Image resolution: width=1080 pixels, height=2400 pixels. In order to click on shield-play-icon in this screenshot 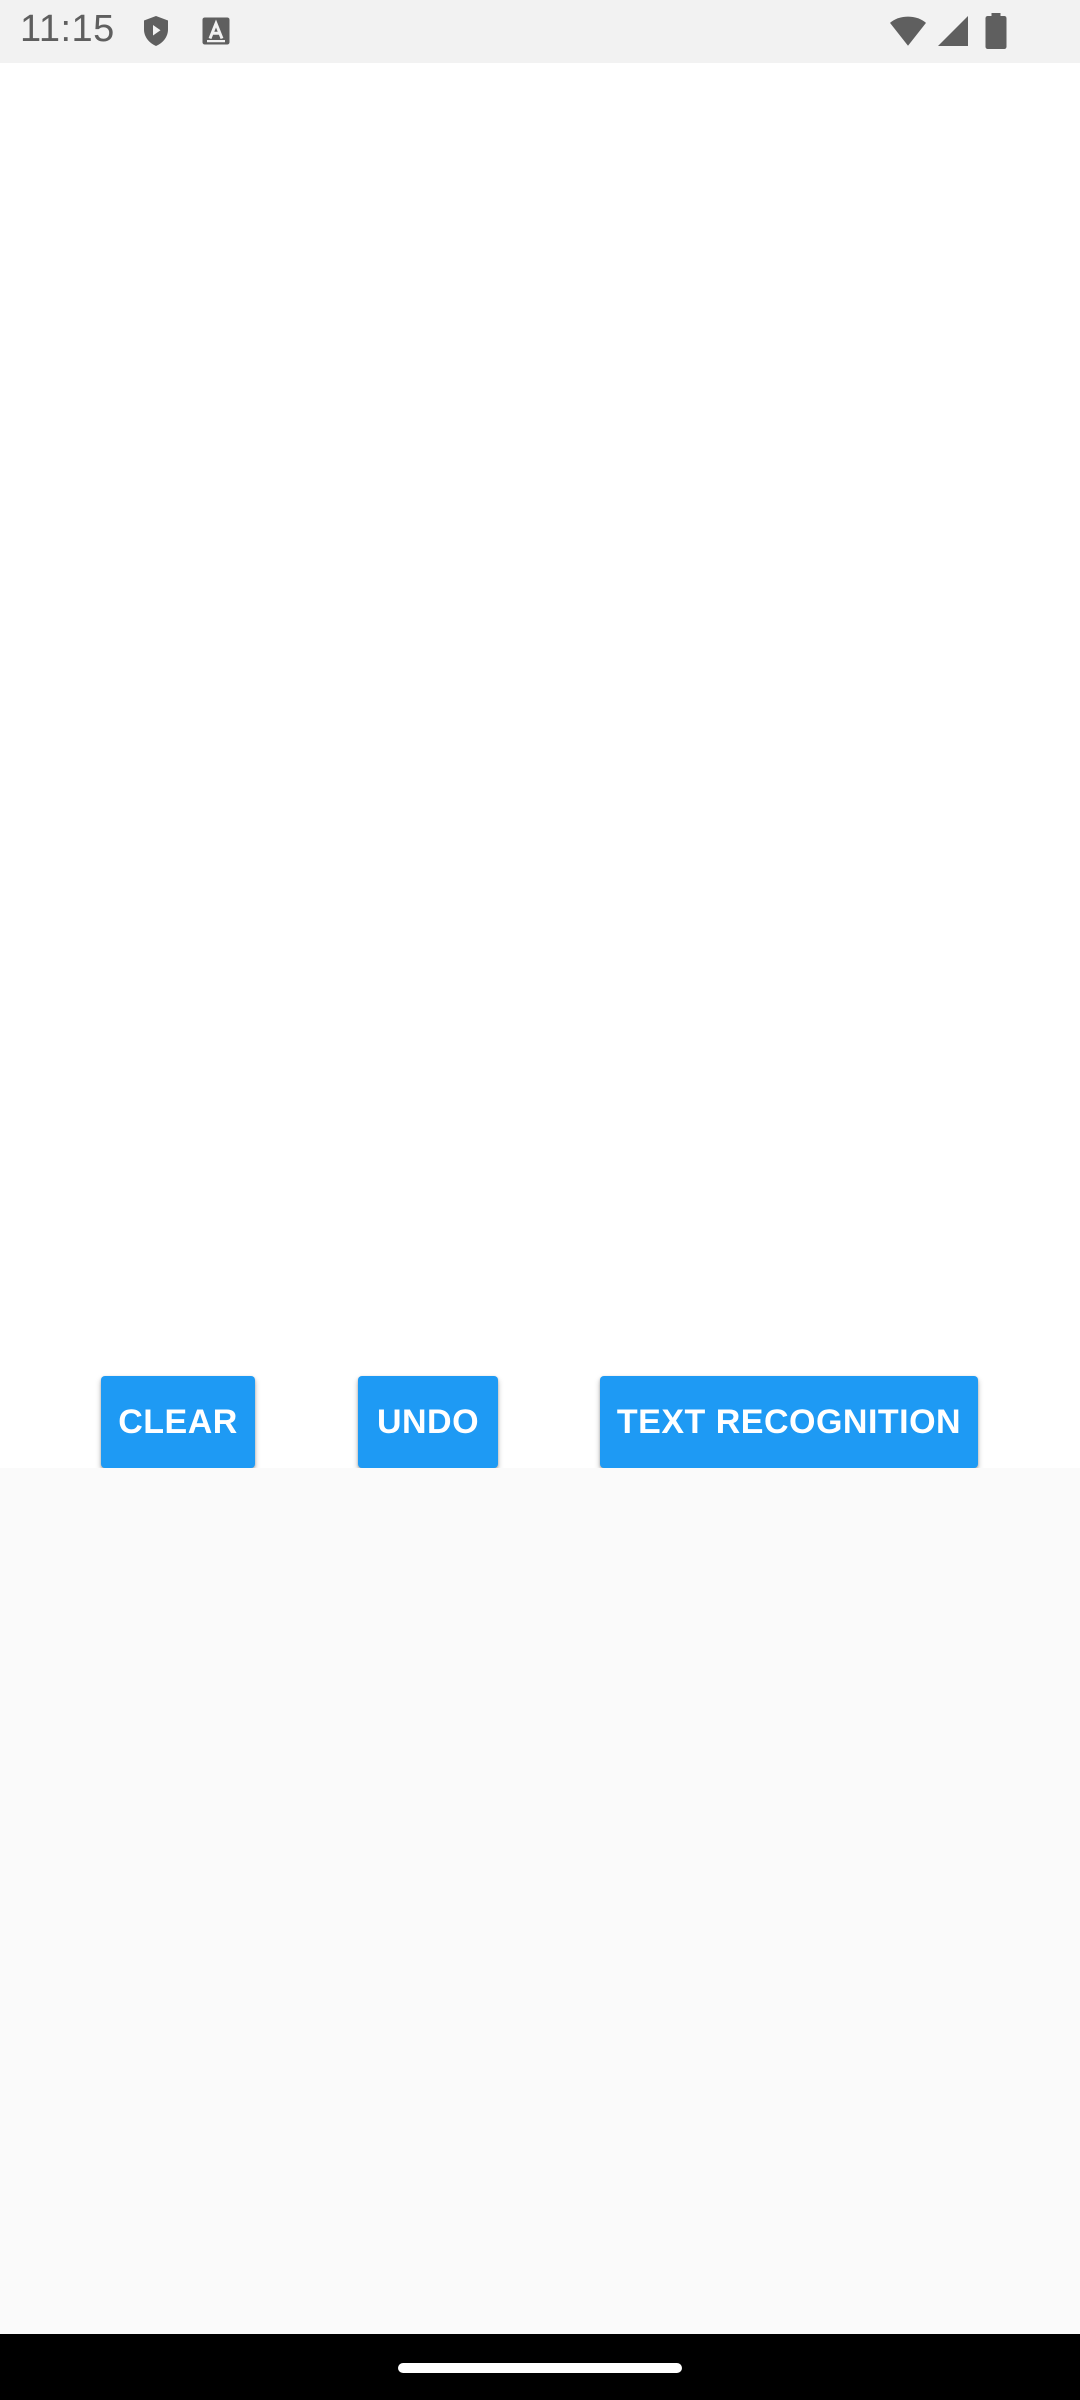, I will do `click(156, 31)`.